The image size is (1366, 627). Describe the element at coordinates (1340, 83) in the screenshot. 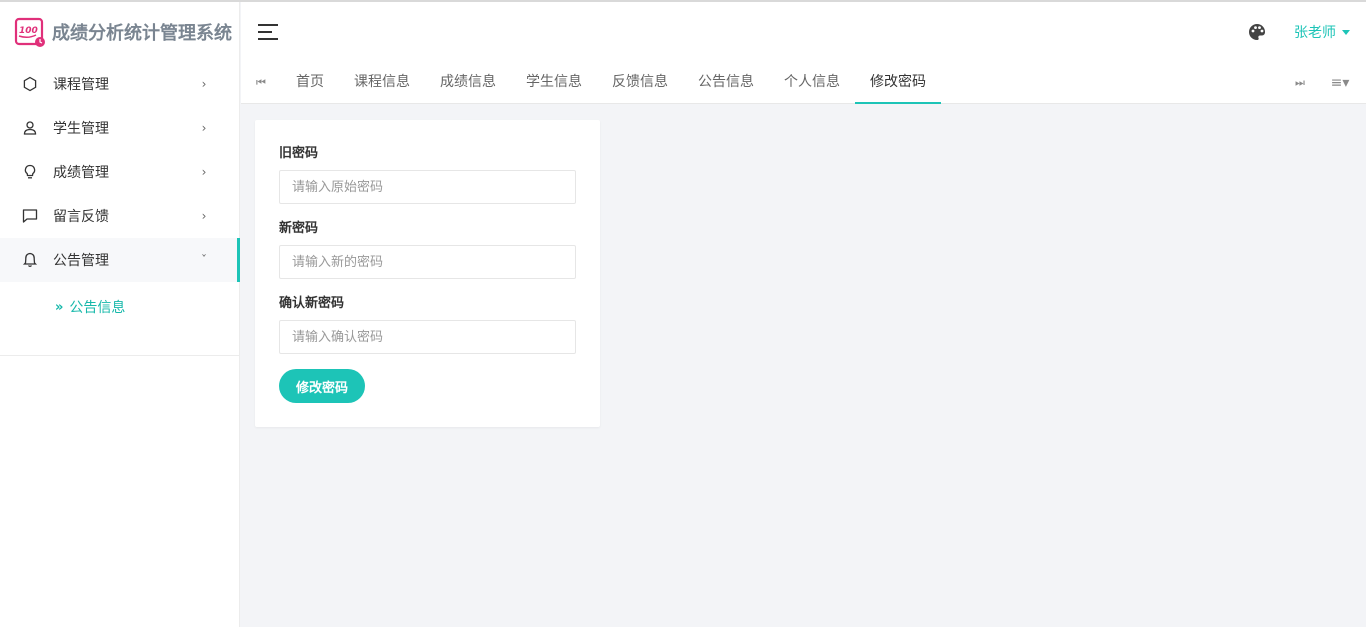

I see `tabs-menu-icon: ≡▾` at that location.